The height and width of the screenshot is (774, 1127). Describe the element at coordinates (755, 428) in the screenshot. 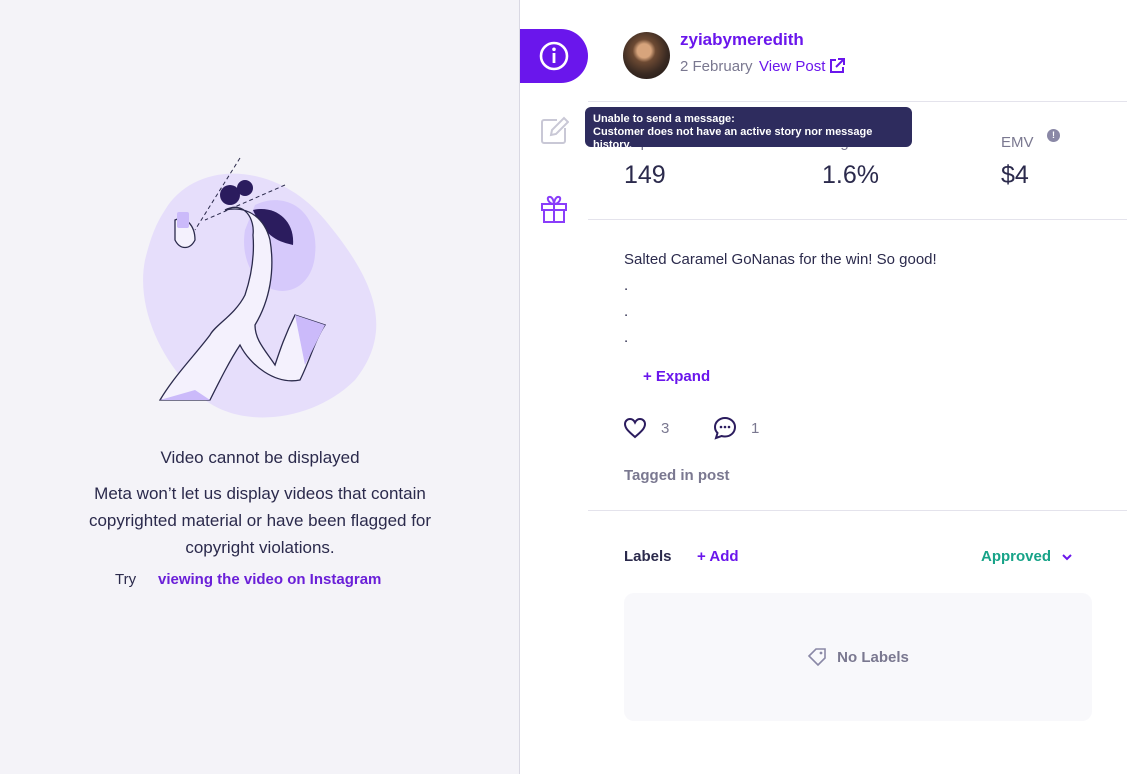

I see `comments-value: 1` at that location.